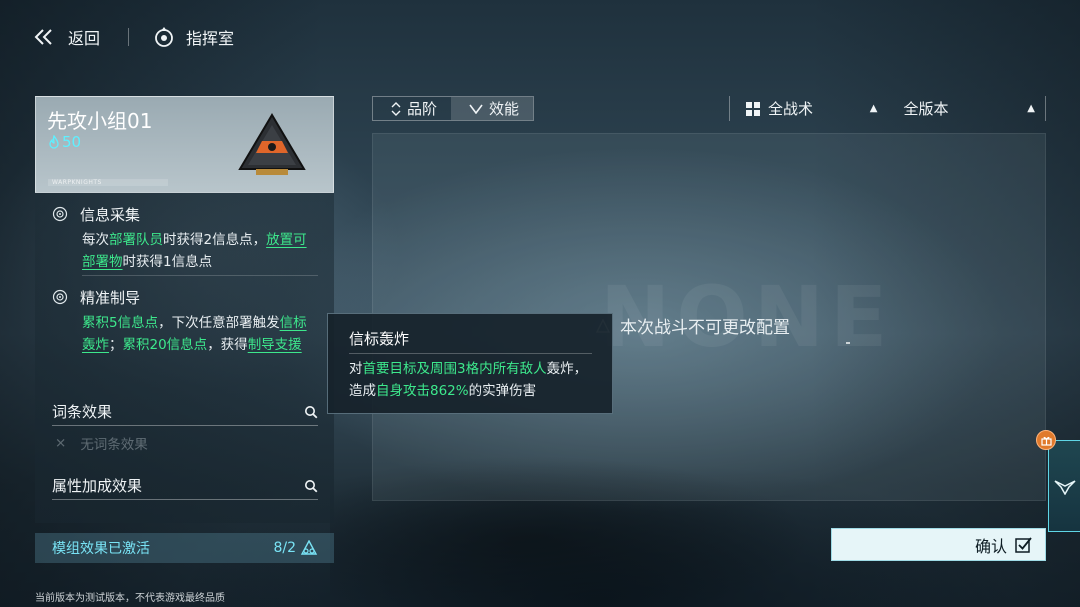 This screenshot has width=1080, height=607. I want to click on text-segment: 的实弹伤害, so click(502, 391).